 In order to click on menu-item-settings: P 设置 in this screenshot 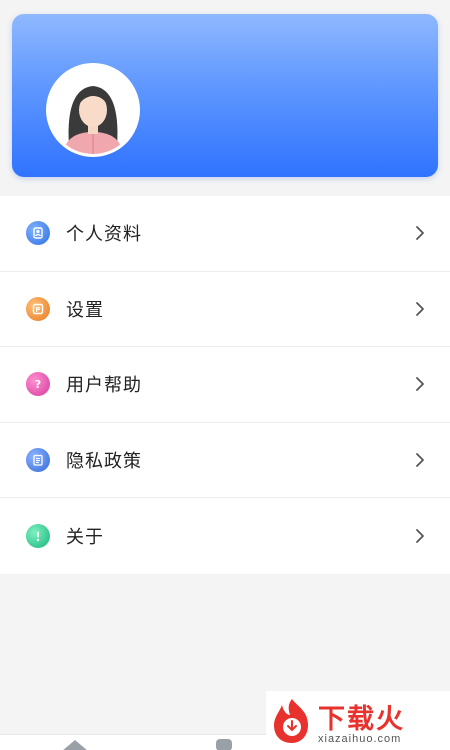, I will do `click(225, 310)`.